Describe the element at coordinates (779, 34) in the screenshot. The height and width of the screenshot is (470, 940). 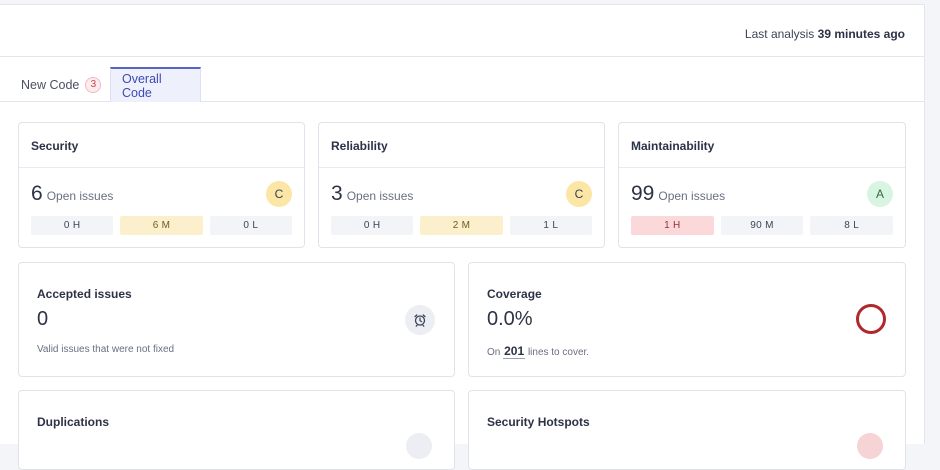
I see `last-analysis-prefix: Last analysis` at that location.